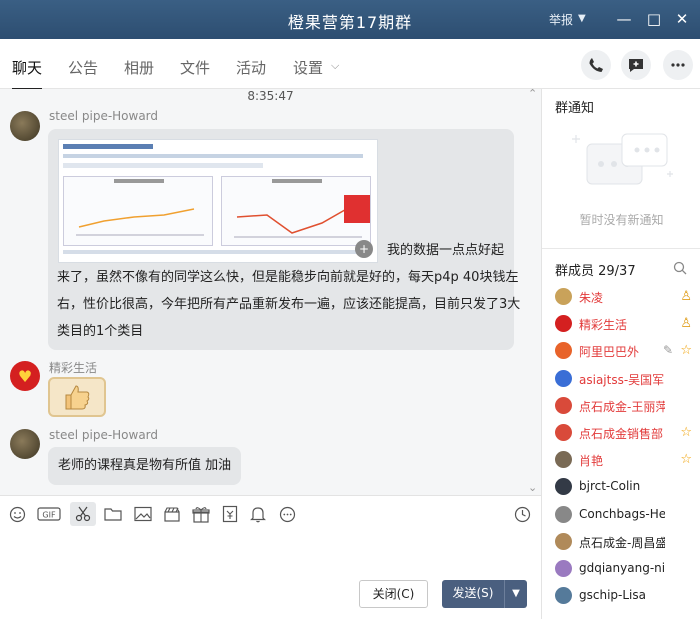 This screenshot has height=619, width=700. I want to click on message-text-line: 我的数据一点点好起, so click(446, 250).